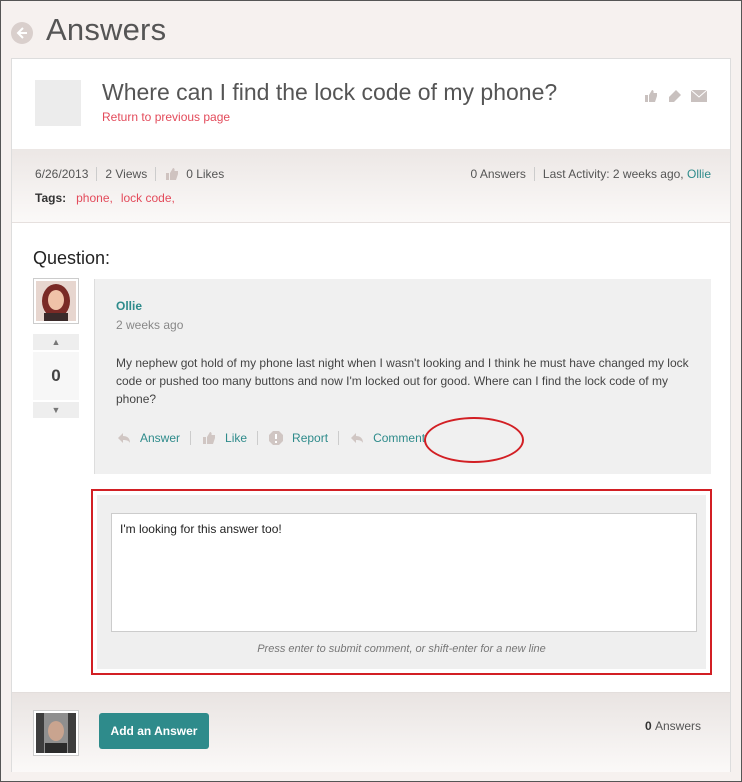  I want to click on tag-phone: phone,, so click(94, 198).